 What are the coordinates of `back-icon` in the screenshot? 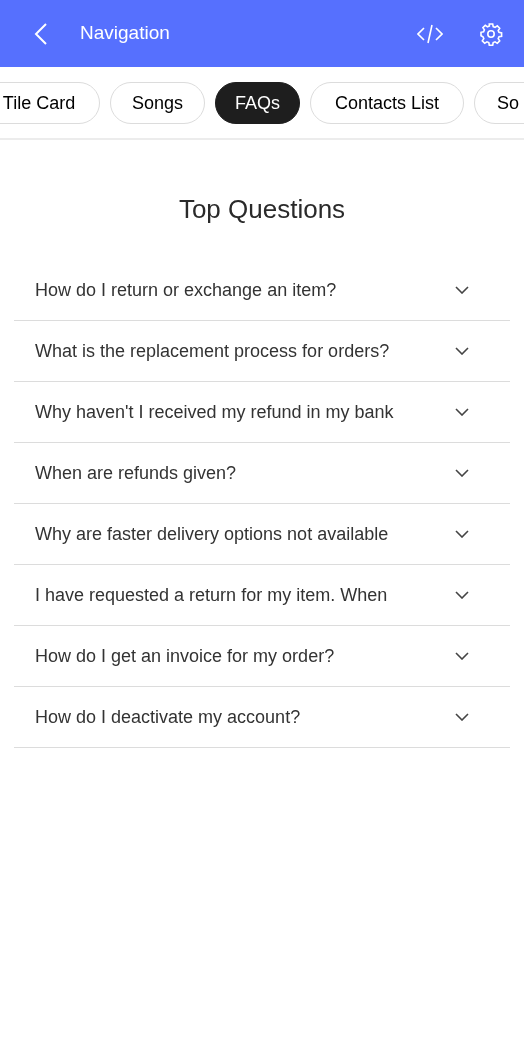 It's located at (41, 33).